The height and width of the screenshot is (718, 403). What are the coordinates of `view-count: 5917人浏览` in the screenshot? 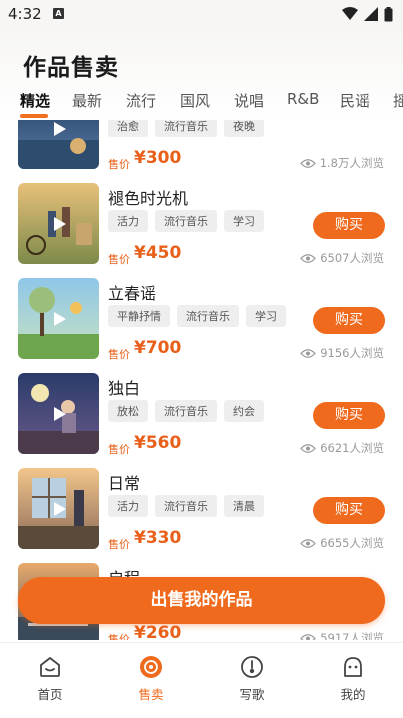 It's located at (342, 635).